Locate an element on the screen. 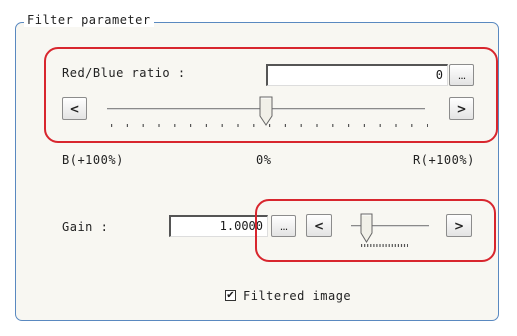  gain-decrease-button: < is located at coordinates (319, 225).